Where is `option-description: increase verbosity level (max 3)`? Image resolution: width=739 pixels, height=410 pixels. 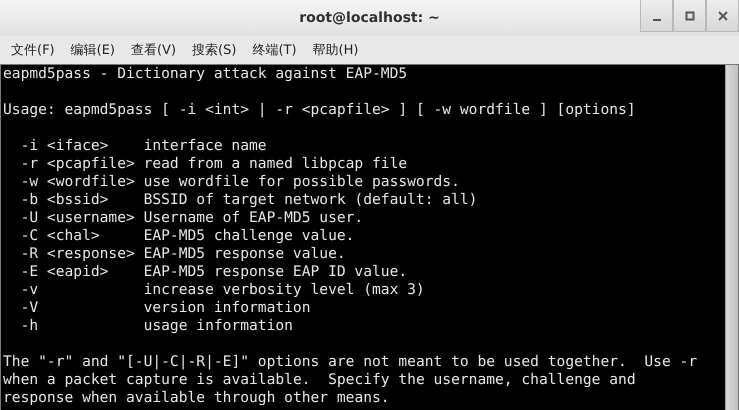 option-description: increase verbosity level (max 3) is located at coordinates (284, 290).